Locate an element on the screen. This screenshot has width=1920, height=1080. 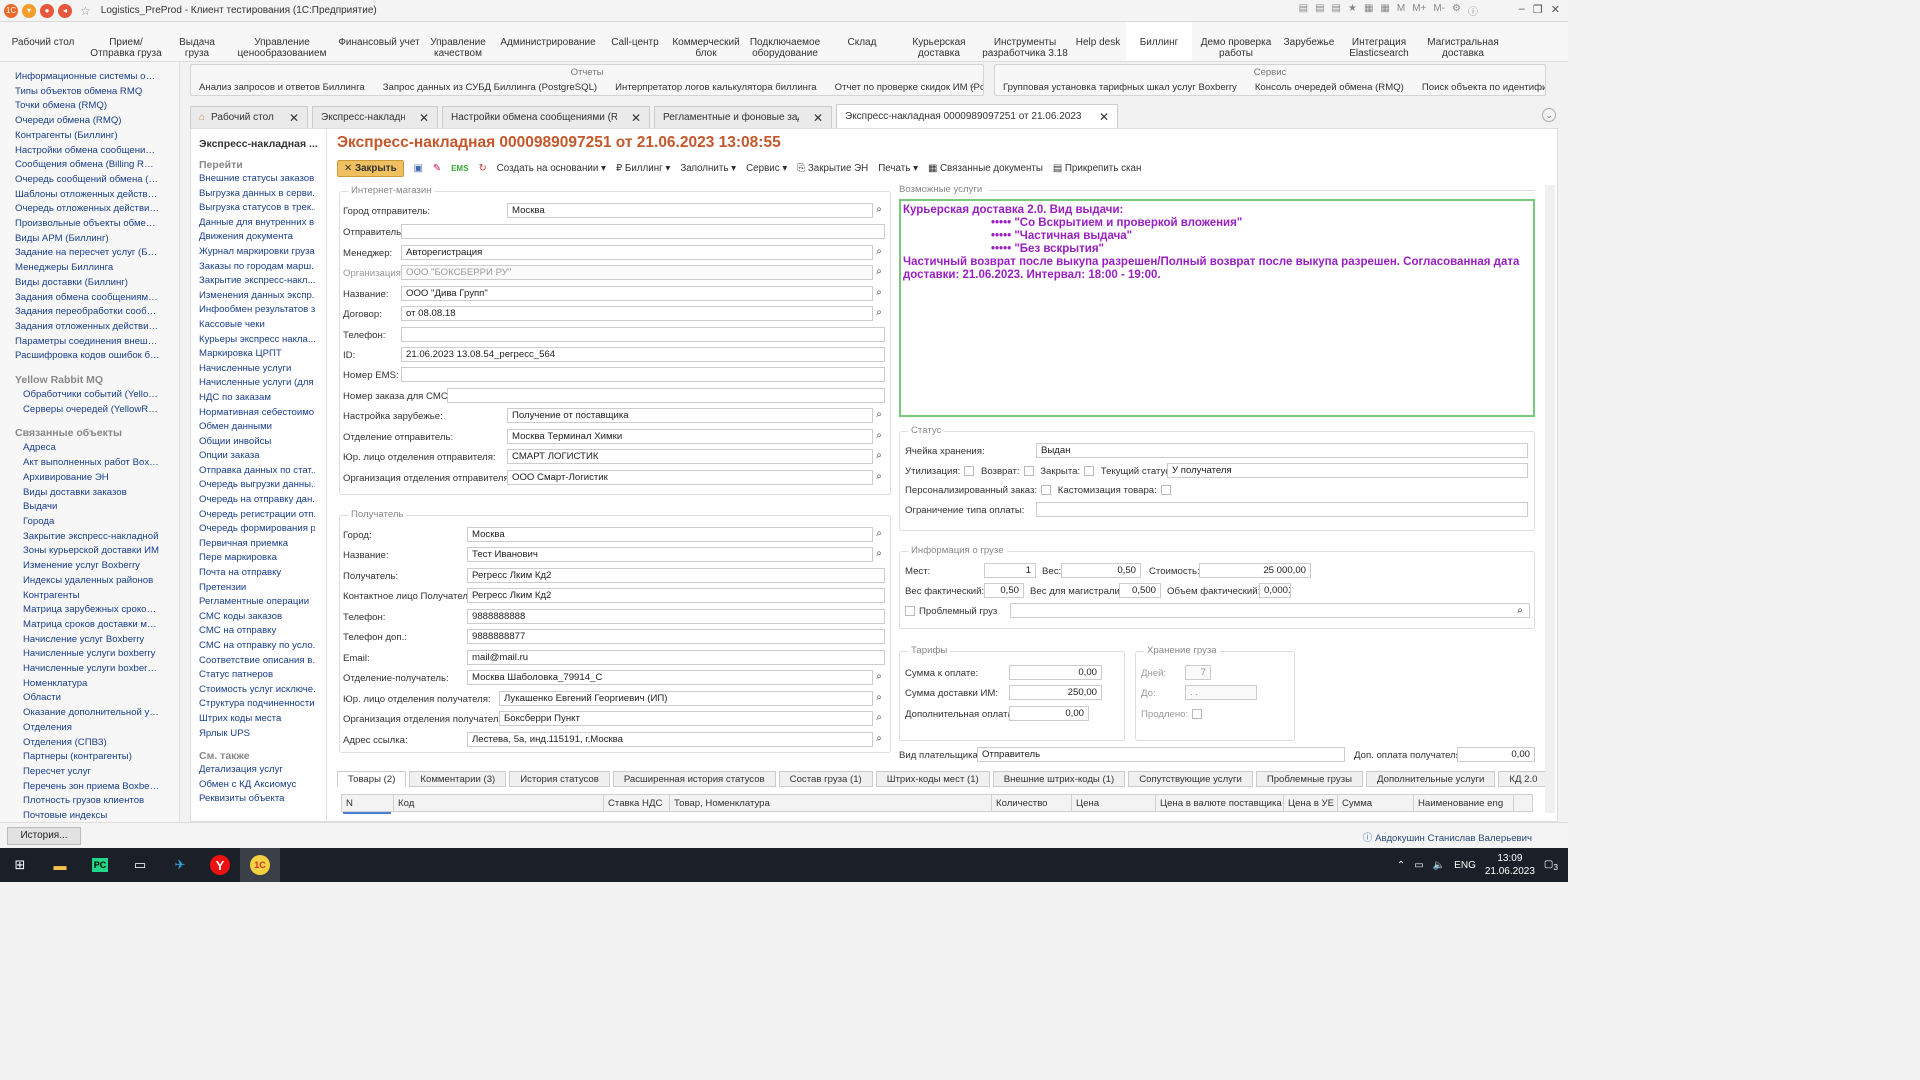
sync-icon: ↻ is located at coordinates (482, 168).